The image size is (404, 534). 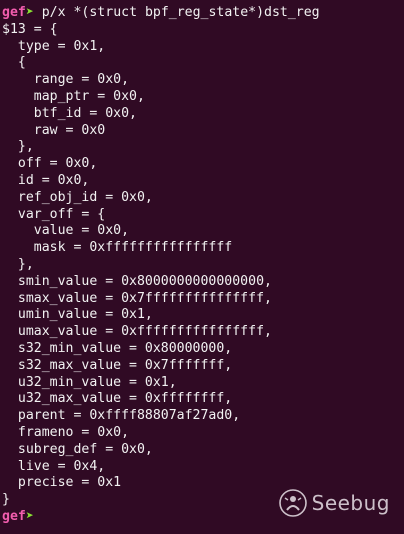 What do you see at coordinates (77, 197) in the screenshot?
I see `output-line: ref_obj_id = 0x0,` at bounding box center [77, 197].